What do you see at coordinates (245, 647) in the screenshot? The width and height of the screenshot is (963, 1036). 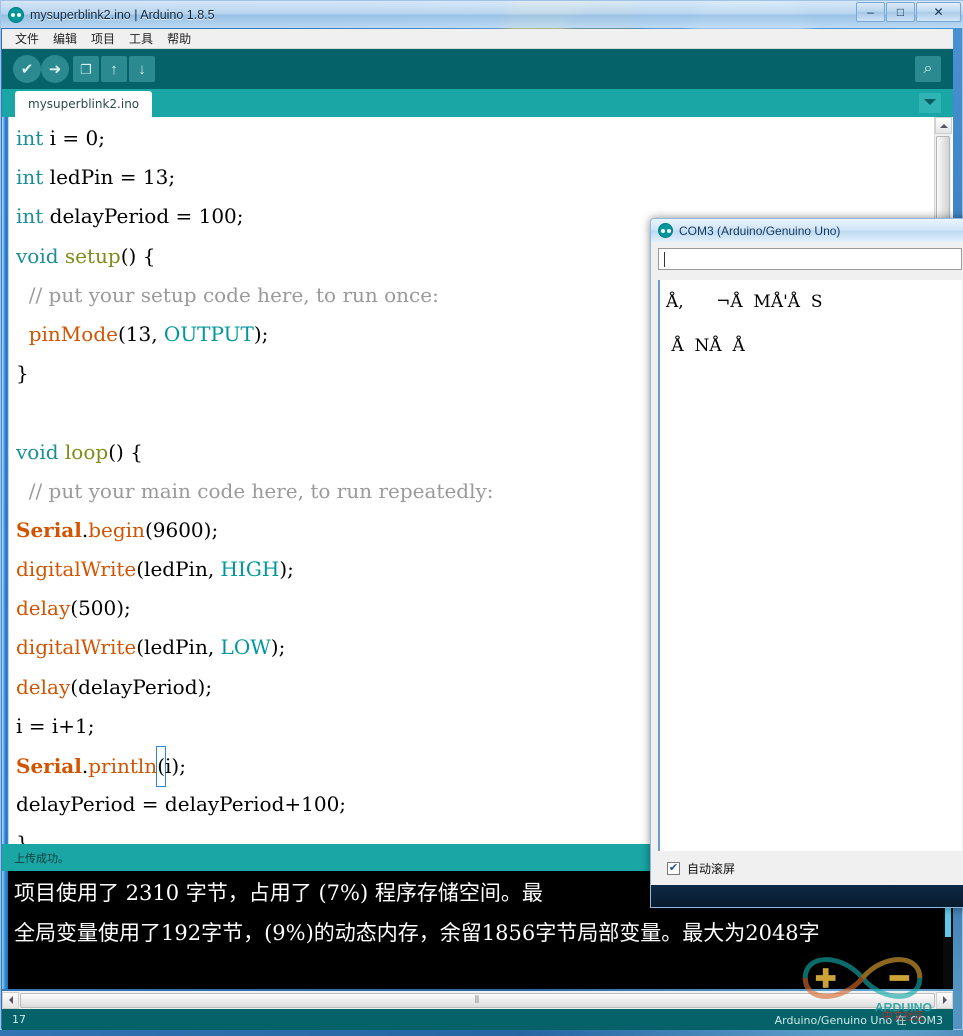 I see `code-token: LOW` at bounding box center [245, 647].